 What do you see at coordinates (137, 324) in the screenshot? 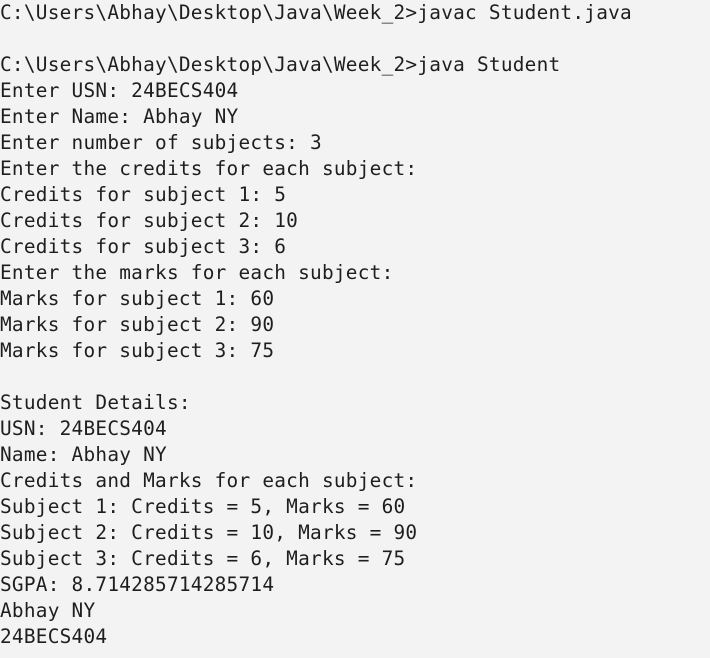
I see `prompt-marks-subject-2: Marks for subject 2: 90` at bounding box center [137, 324].